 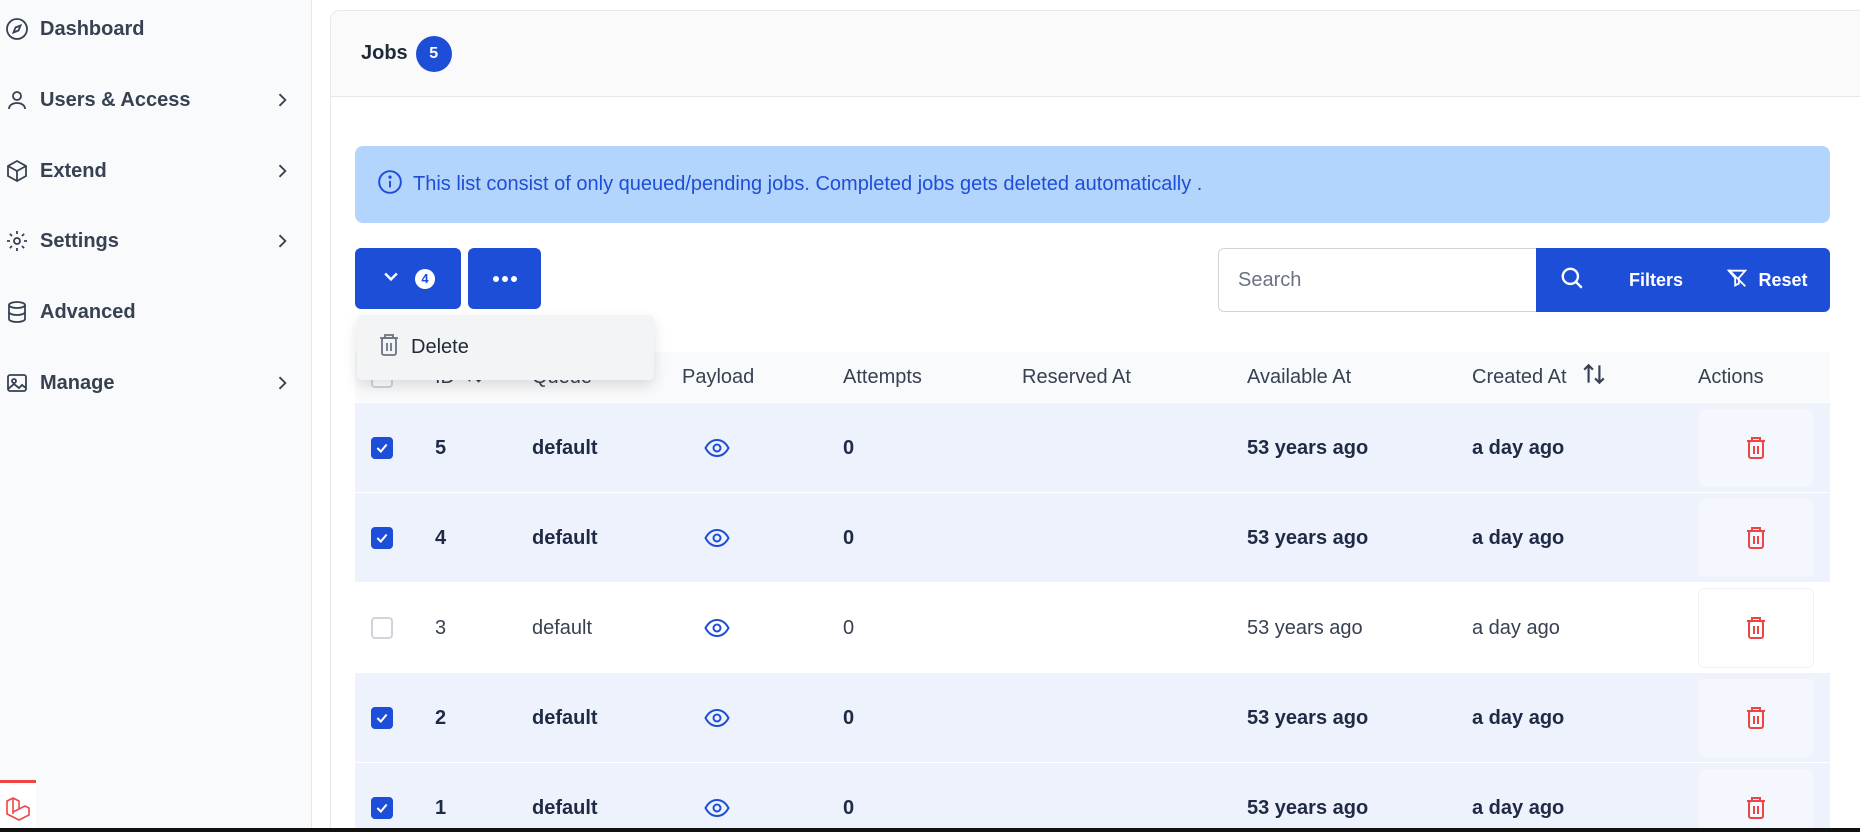 What do you see at coordinates (882, 376) in the screenshot?
I see `column-attempts: Attempts` at bounding box center [882, 376].